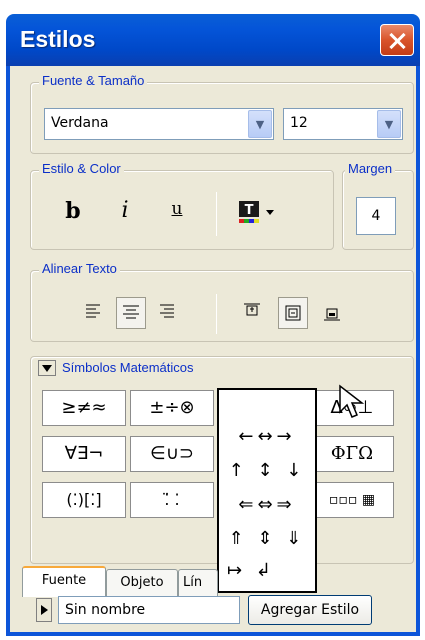  I want to click on valign-bottom-button, so click(333, 313).